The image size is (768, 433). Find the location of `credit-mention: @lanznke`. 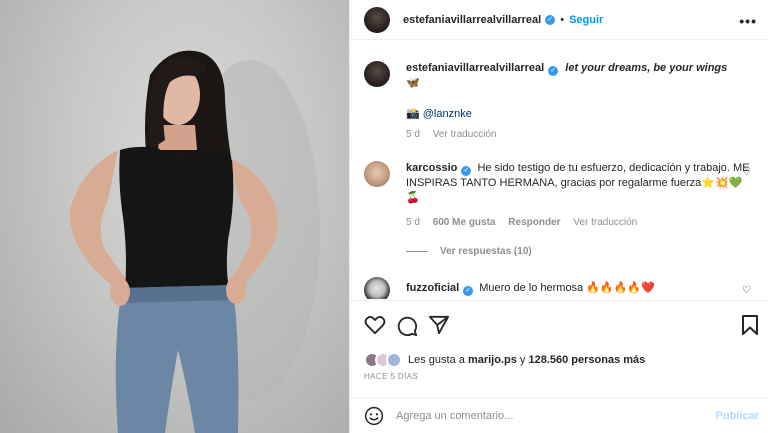

credit-mention: @lanznke is located at coordinates (447, 114).